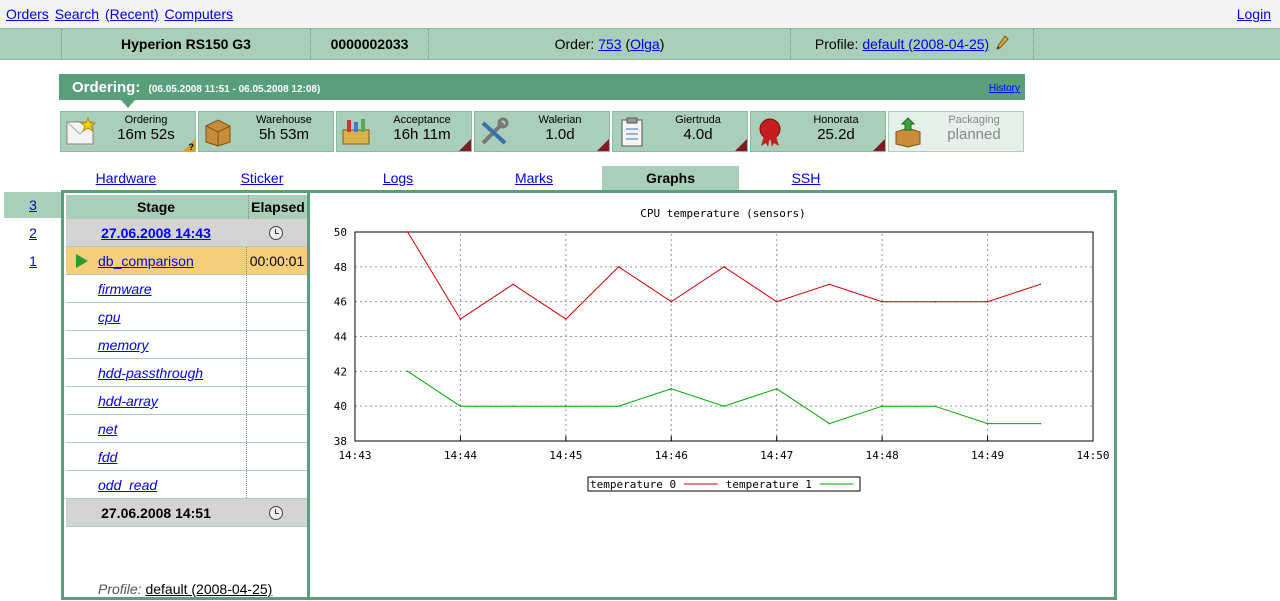  What do you see at coordinates (107, 457) in the screenshot?
I see `stage-link-fdd: fdd` at bounding box center [107, 457].